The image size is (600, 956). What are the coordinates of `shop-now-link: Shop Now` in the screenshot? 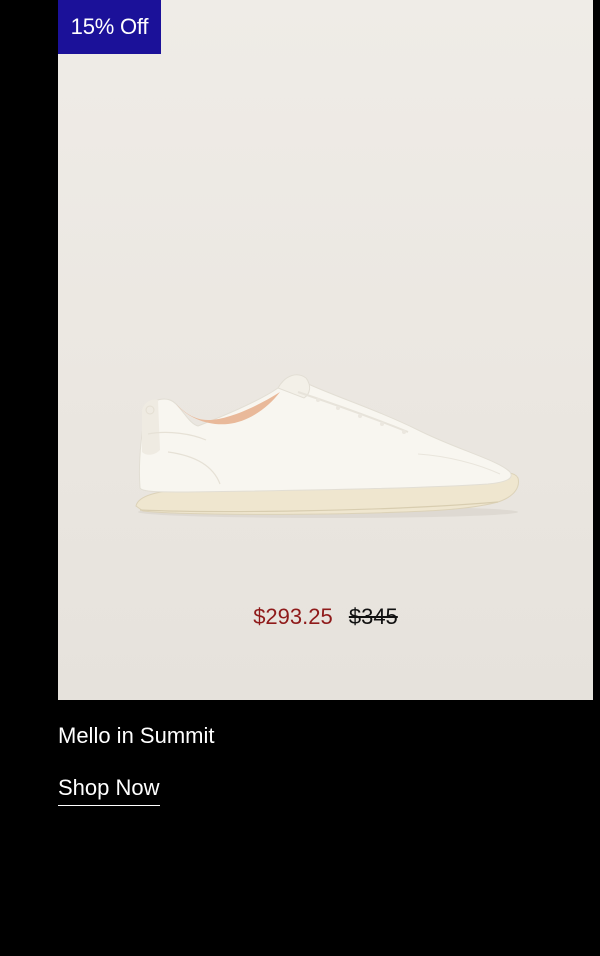 It's located at (109, 789).